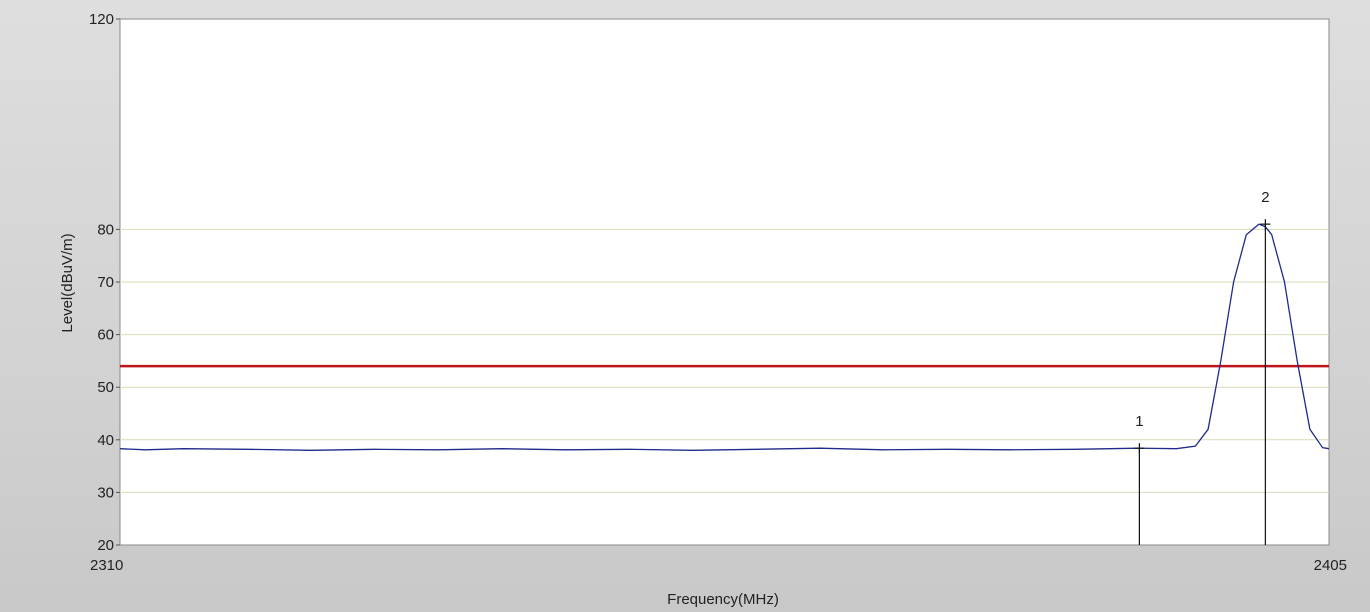  What do you see at coordinates (105, 387) in the screenshot?
I see `y-tick-label: 50` at bounding box center [105, 387].